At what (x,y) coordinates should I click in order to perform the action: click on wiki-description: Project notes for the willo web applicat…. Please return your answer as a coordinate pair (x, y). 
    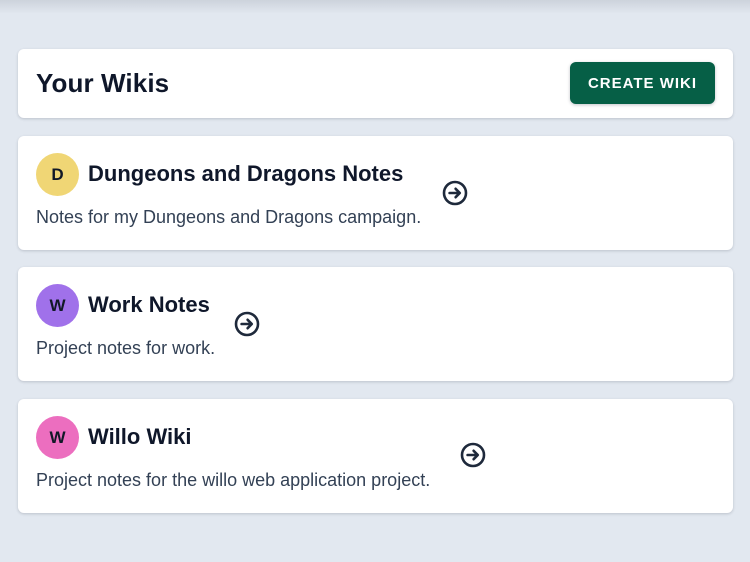
    Looking at the image, I should click on (233, 480).